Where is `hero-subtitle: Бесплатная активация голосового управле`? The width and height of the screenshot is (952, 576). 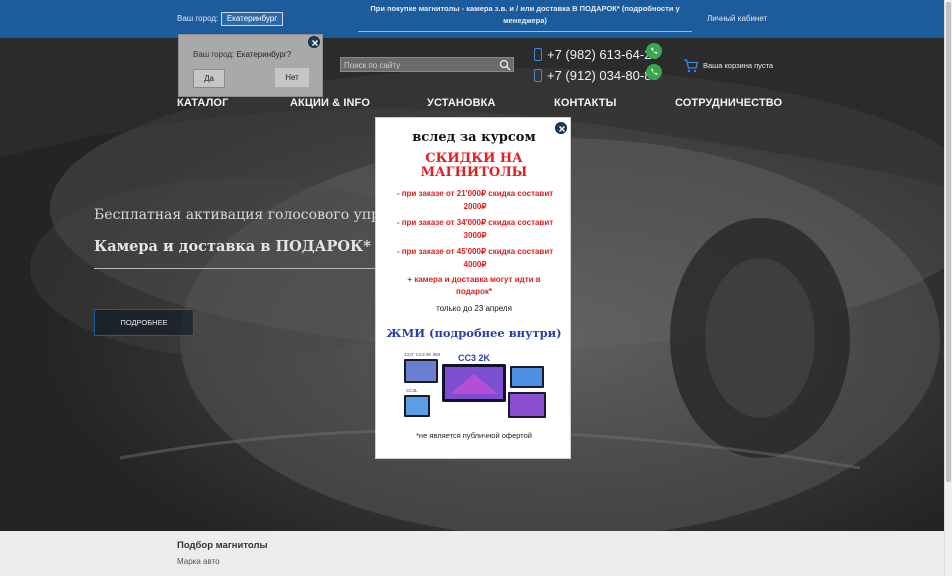
hero-subtitle: Бесплатная активация голосового управле is located at coordinates (254, 215).